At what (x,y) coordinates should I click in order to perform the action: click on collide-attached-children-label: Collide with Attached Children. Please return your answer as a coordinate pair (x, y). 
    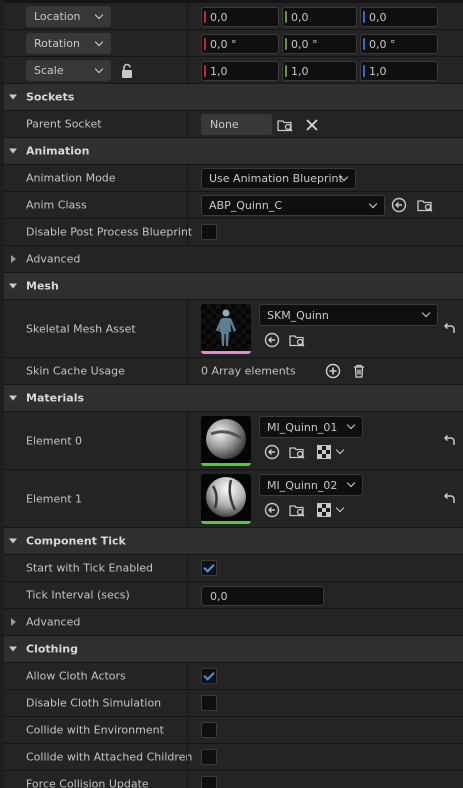
    Looking at the image, I should click on (109, 757).